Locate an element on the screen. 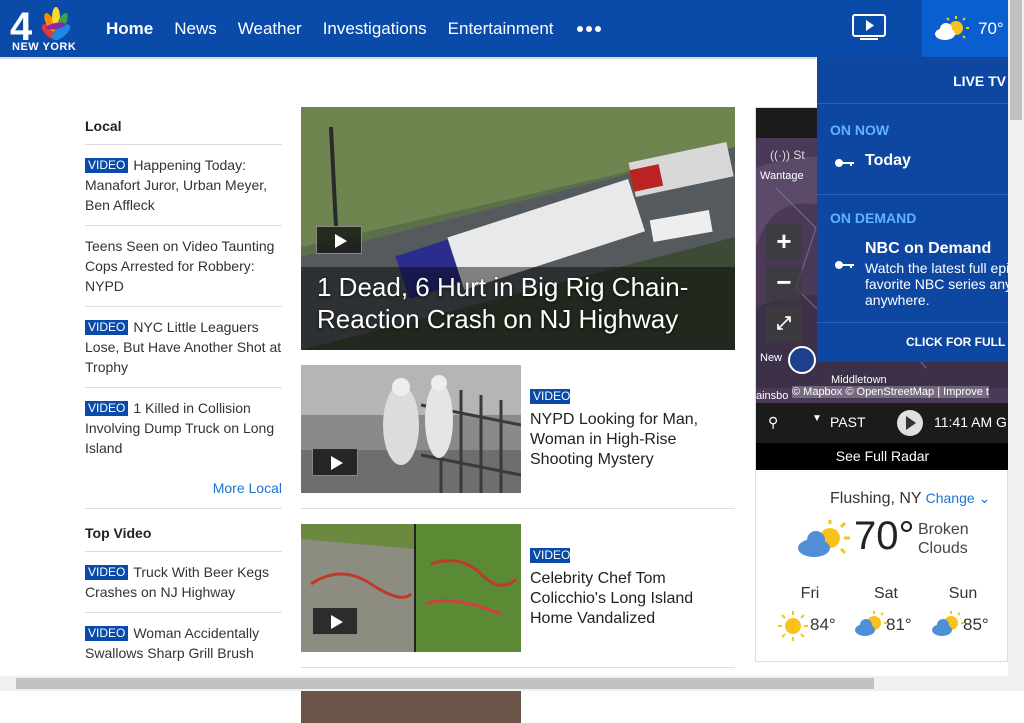 This screenshot has width=1024, height=723. radar-playback-bar: ⚲ ▼ PAST 11:41 AM G is located at coordinates (882, 423).